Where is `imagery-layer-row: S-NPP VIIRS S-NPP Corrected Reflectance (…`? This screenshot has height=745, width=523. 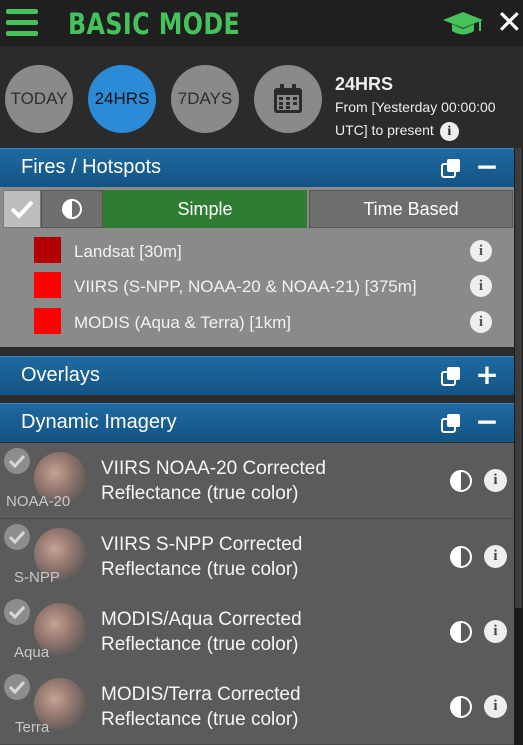 imagery-layer-row: S-NPP VIIRS S-NPP Corrected Reflectance (… is located at coordinates (257, 557).